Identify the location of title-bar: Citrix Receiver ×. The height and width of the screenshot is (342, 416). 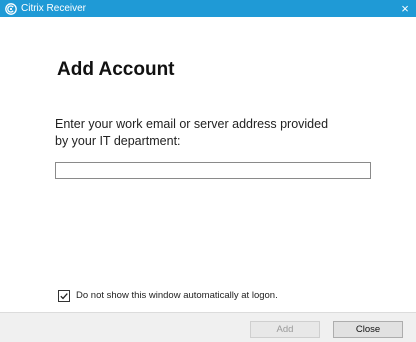
(208, 8).